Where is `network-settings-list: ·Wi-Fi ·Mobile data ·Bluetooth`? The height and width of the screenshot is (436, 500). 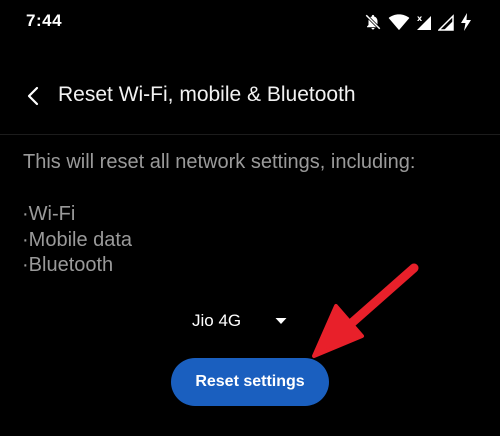 network-settings-list: ·Wi-Fi ·Mobile data ·Bluetooth is located at coordinates (77, 240).